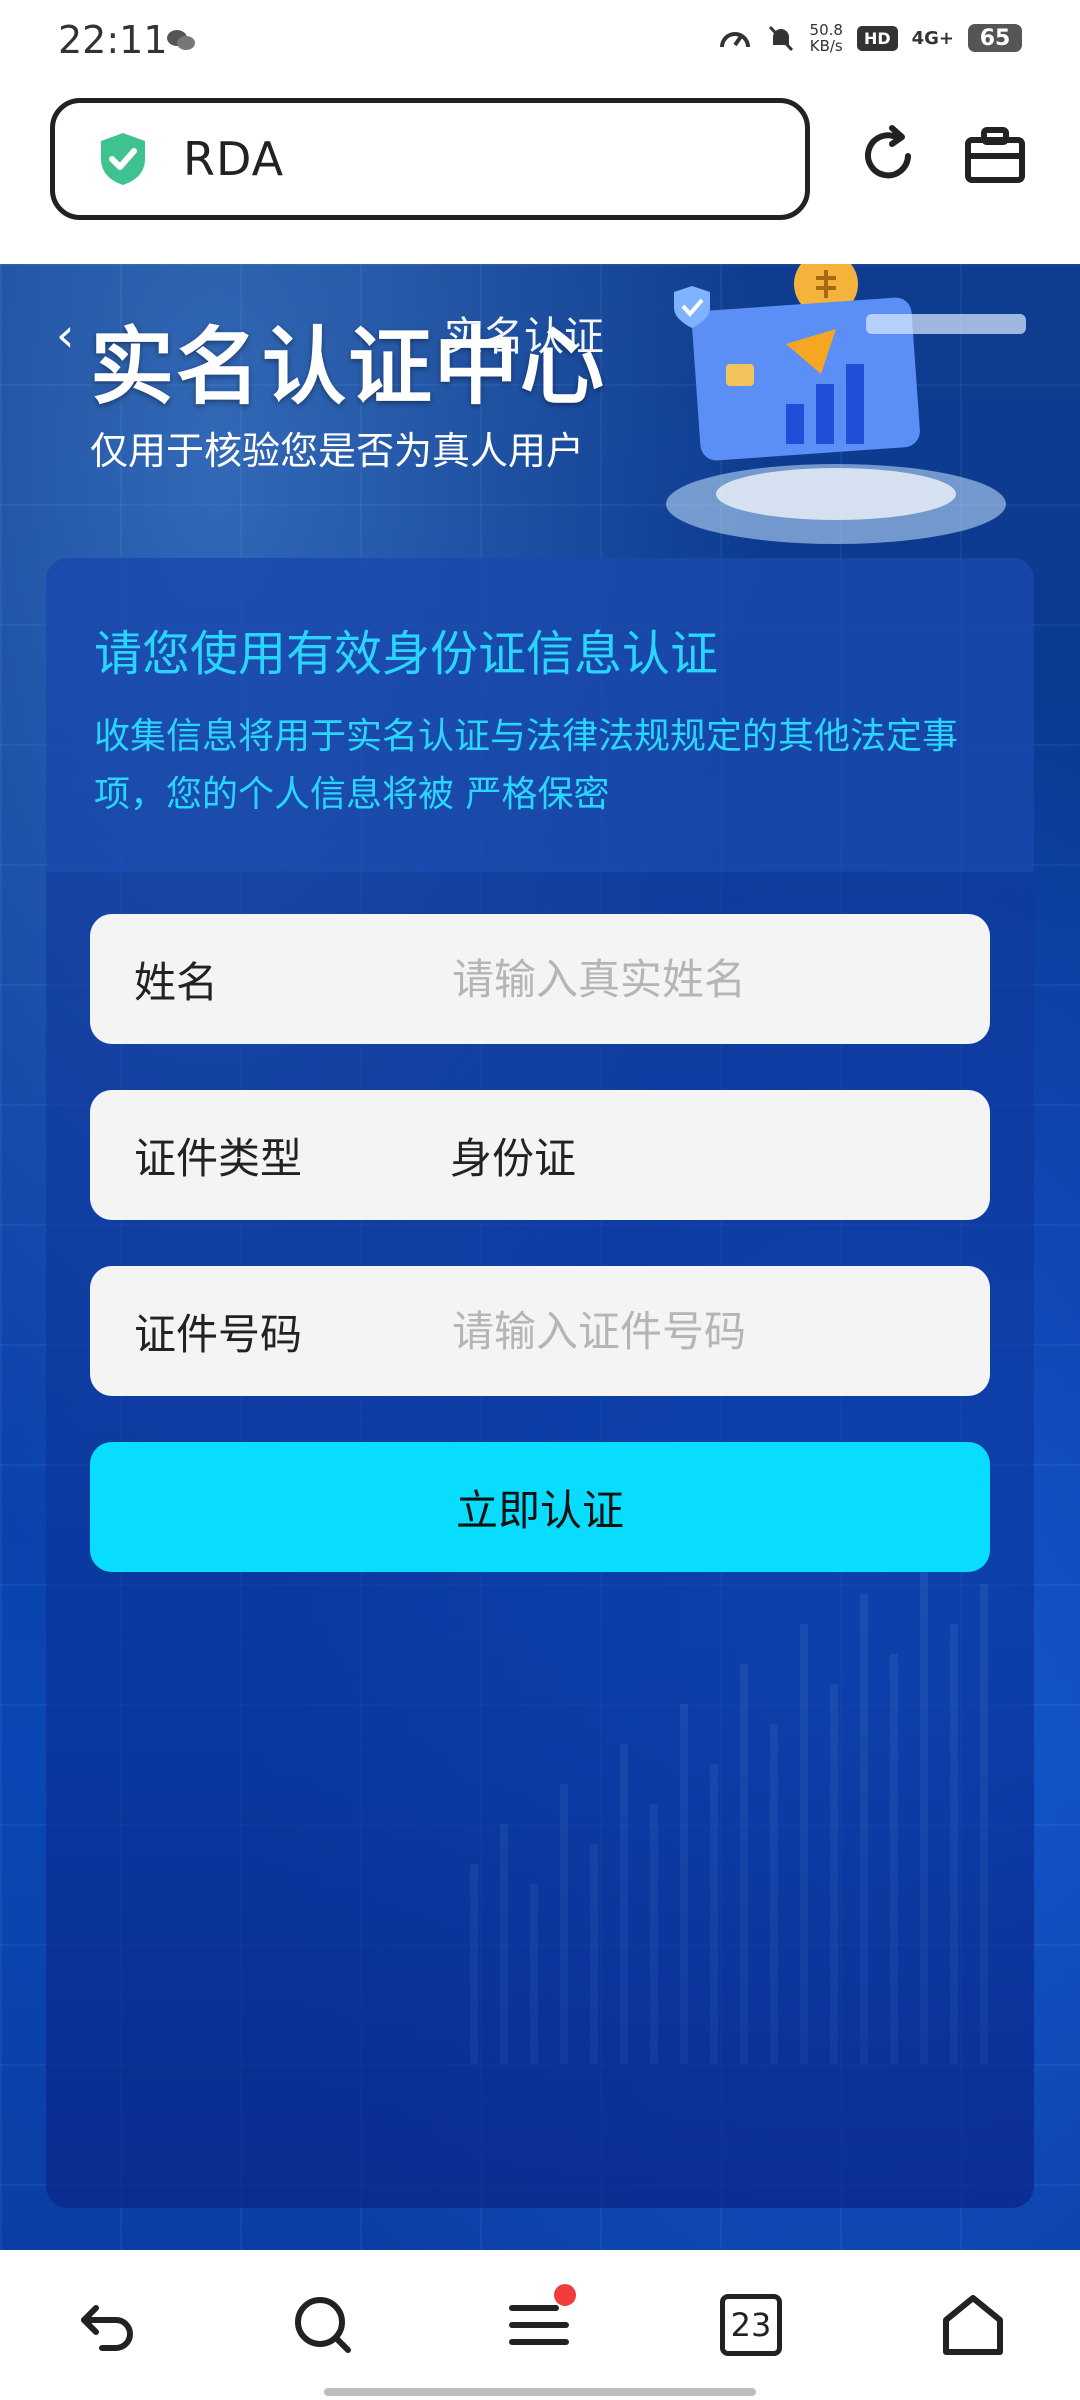  What do you see at coordinates (107, 2325) in the screenshot?
I see `back-arrow-icon` at bounding box center [107, 2325].